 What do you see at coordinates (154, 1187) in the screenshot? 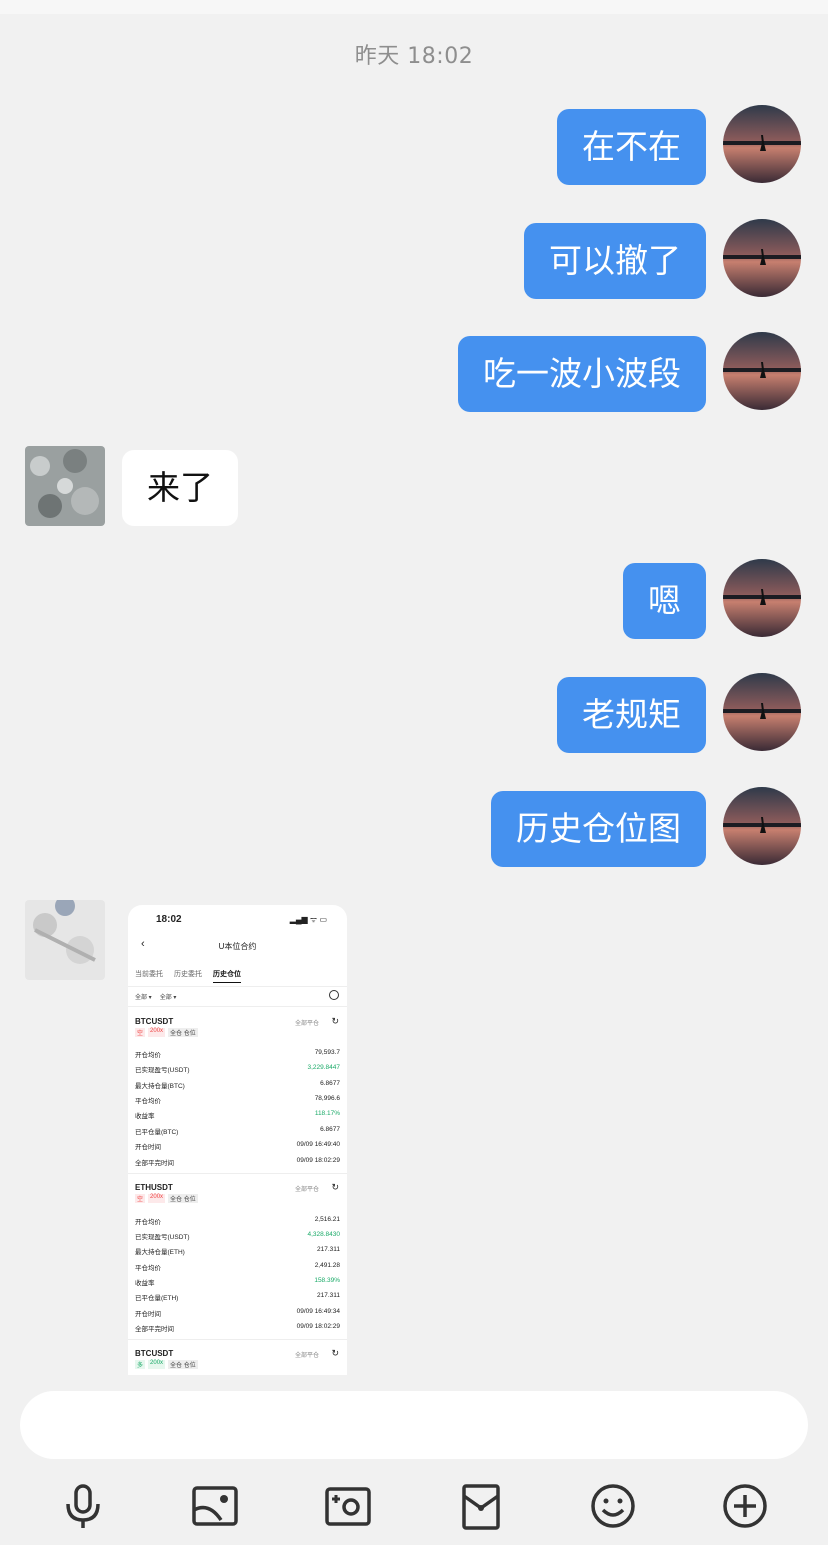
I see `position-symbol: ETHUSDT` at bounding box center [154, 1187].